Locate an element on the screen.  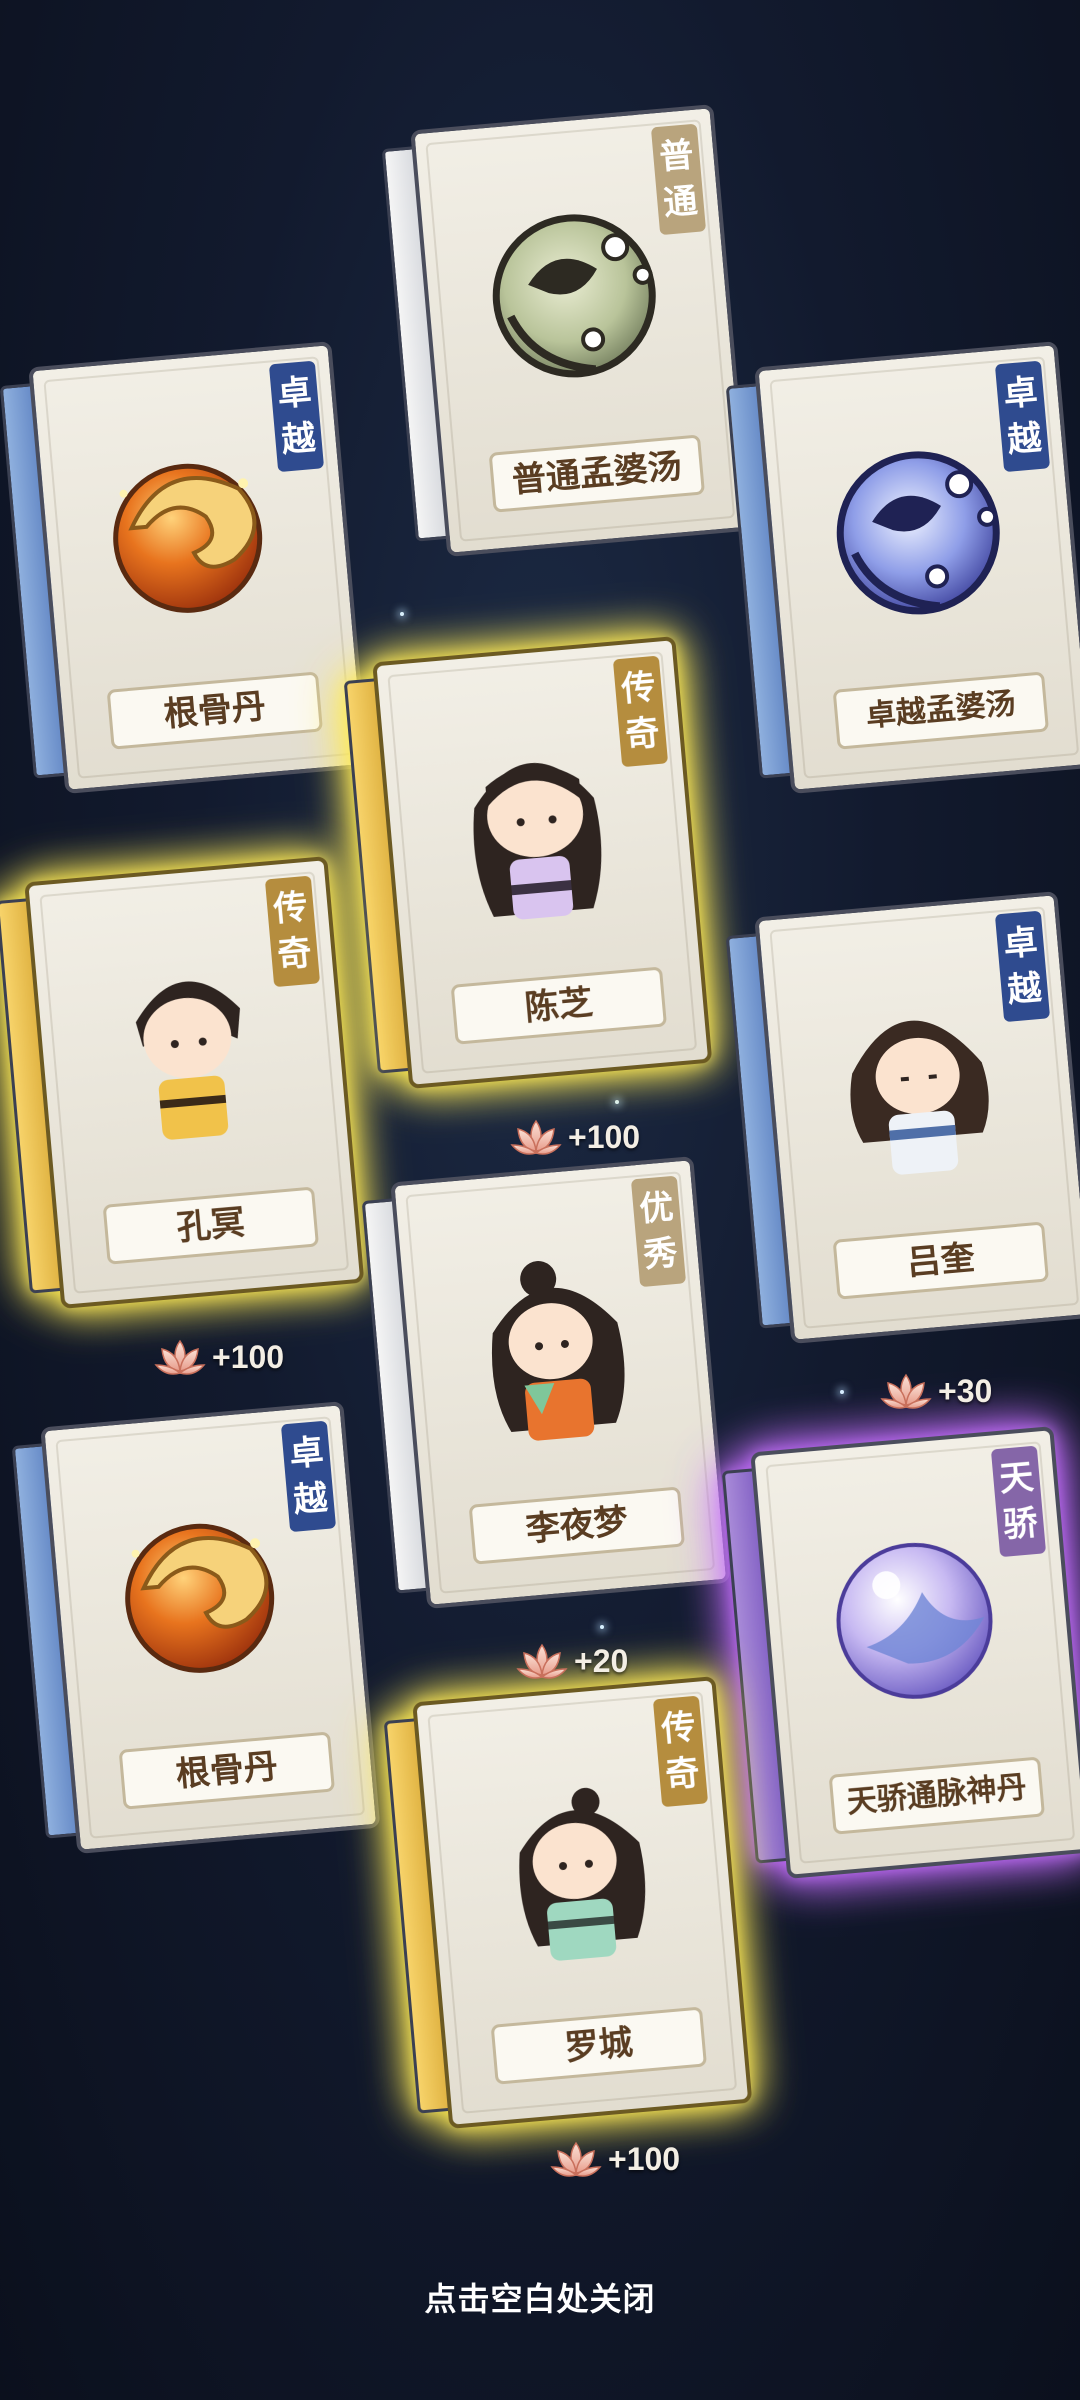
reward-badge: +20 is located at coordinates (571, 1661).